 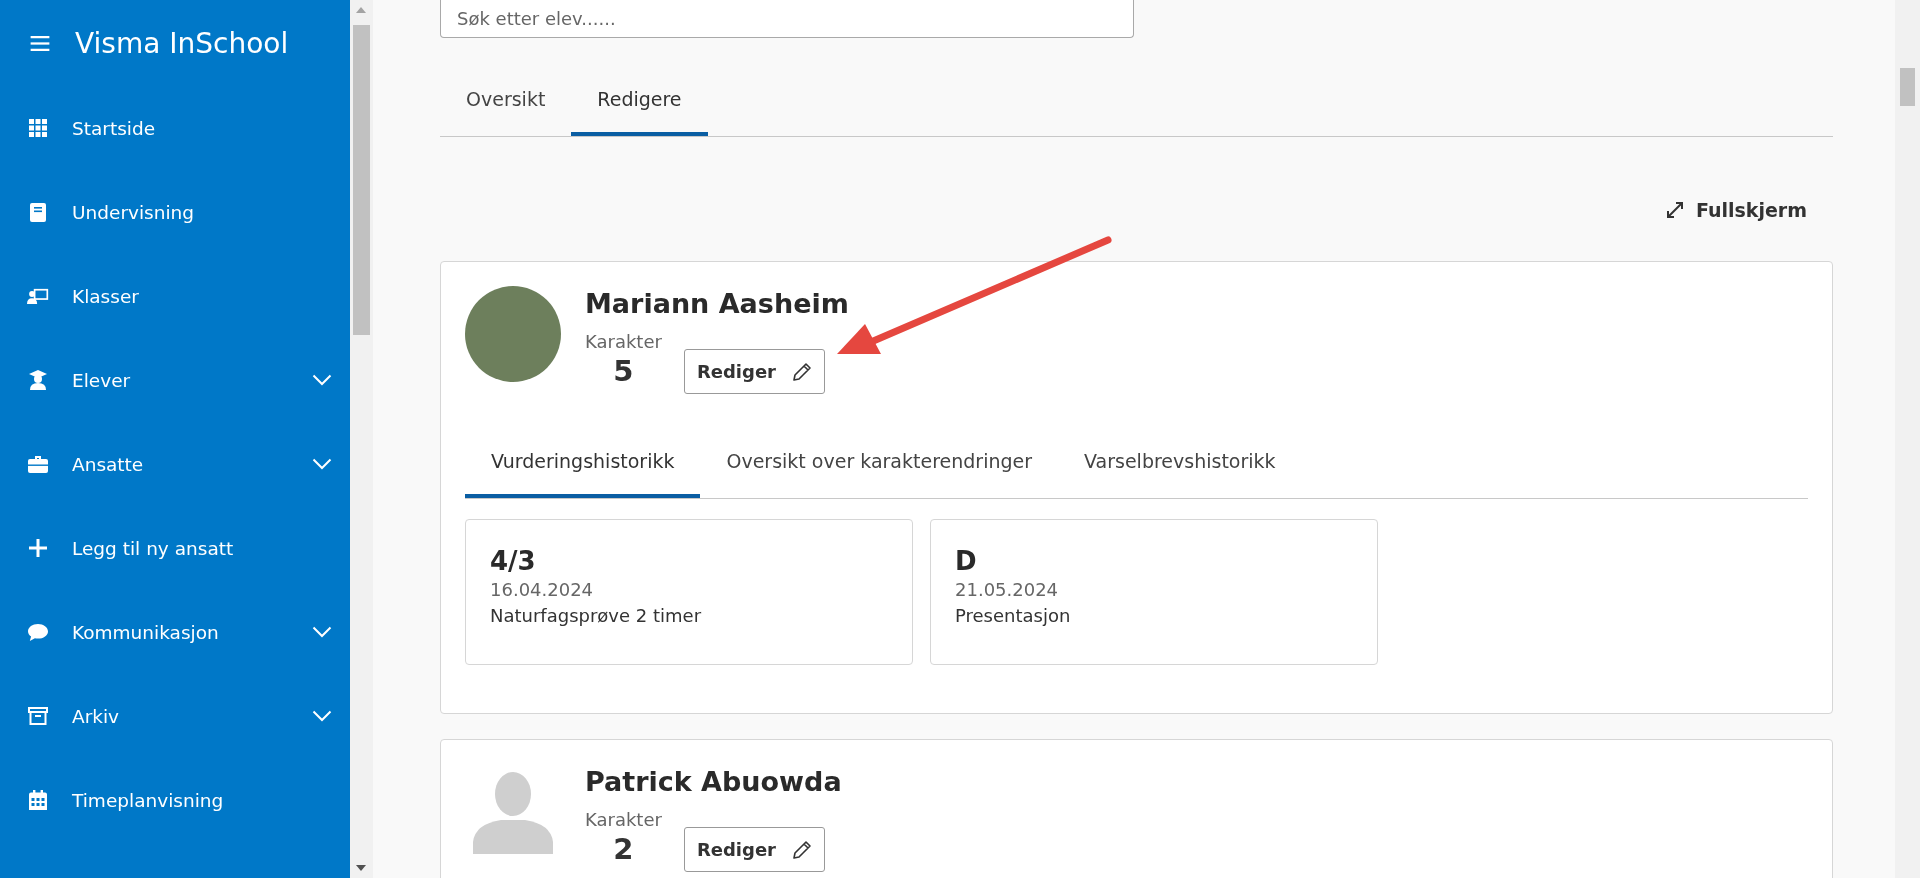 What do you see at coordinates (114, 128) in the screenshot?
I see `nav-label: Startside` at bounding box center [114, 128].